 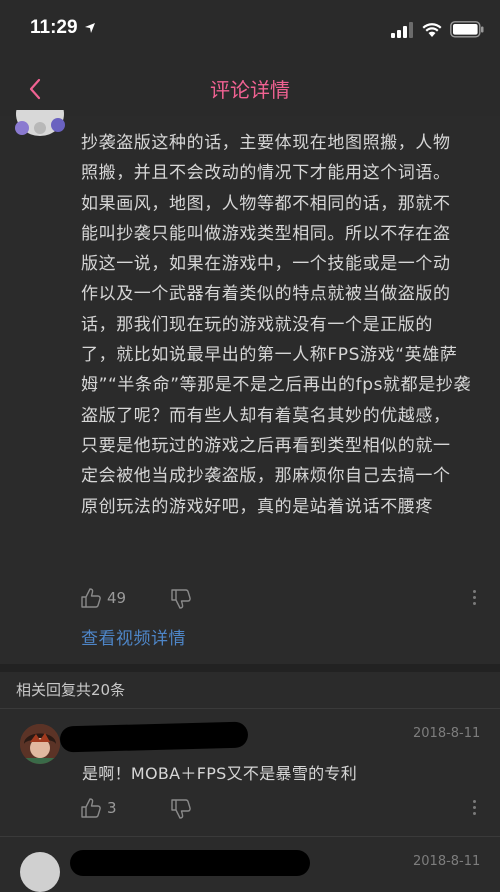 What do you see at coordinates (266, 143) in the screenshot?
I see `comment-line: 抄袭盗版这种的话，主要体现在地图照搬，人物` at bounding box center [266, 143].